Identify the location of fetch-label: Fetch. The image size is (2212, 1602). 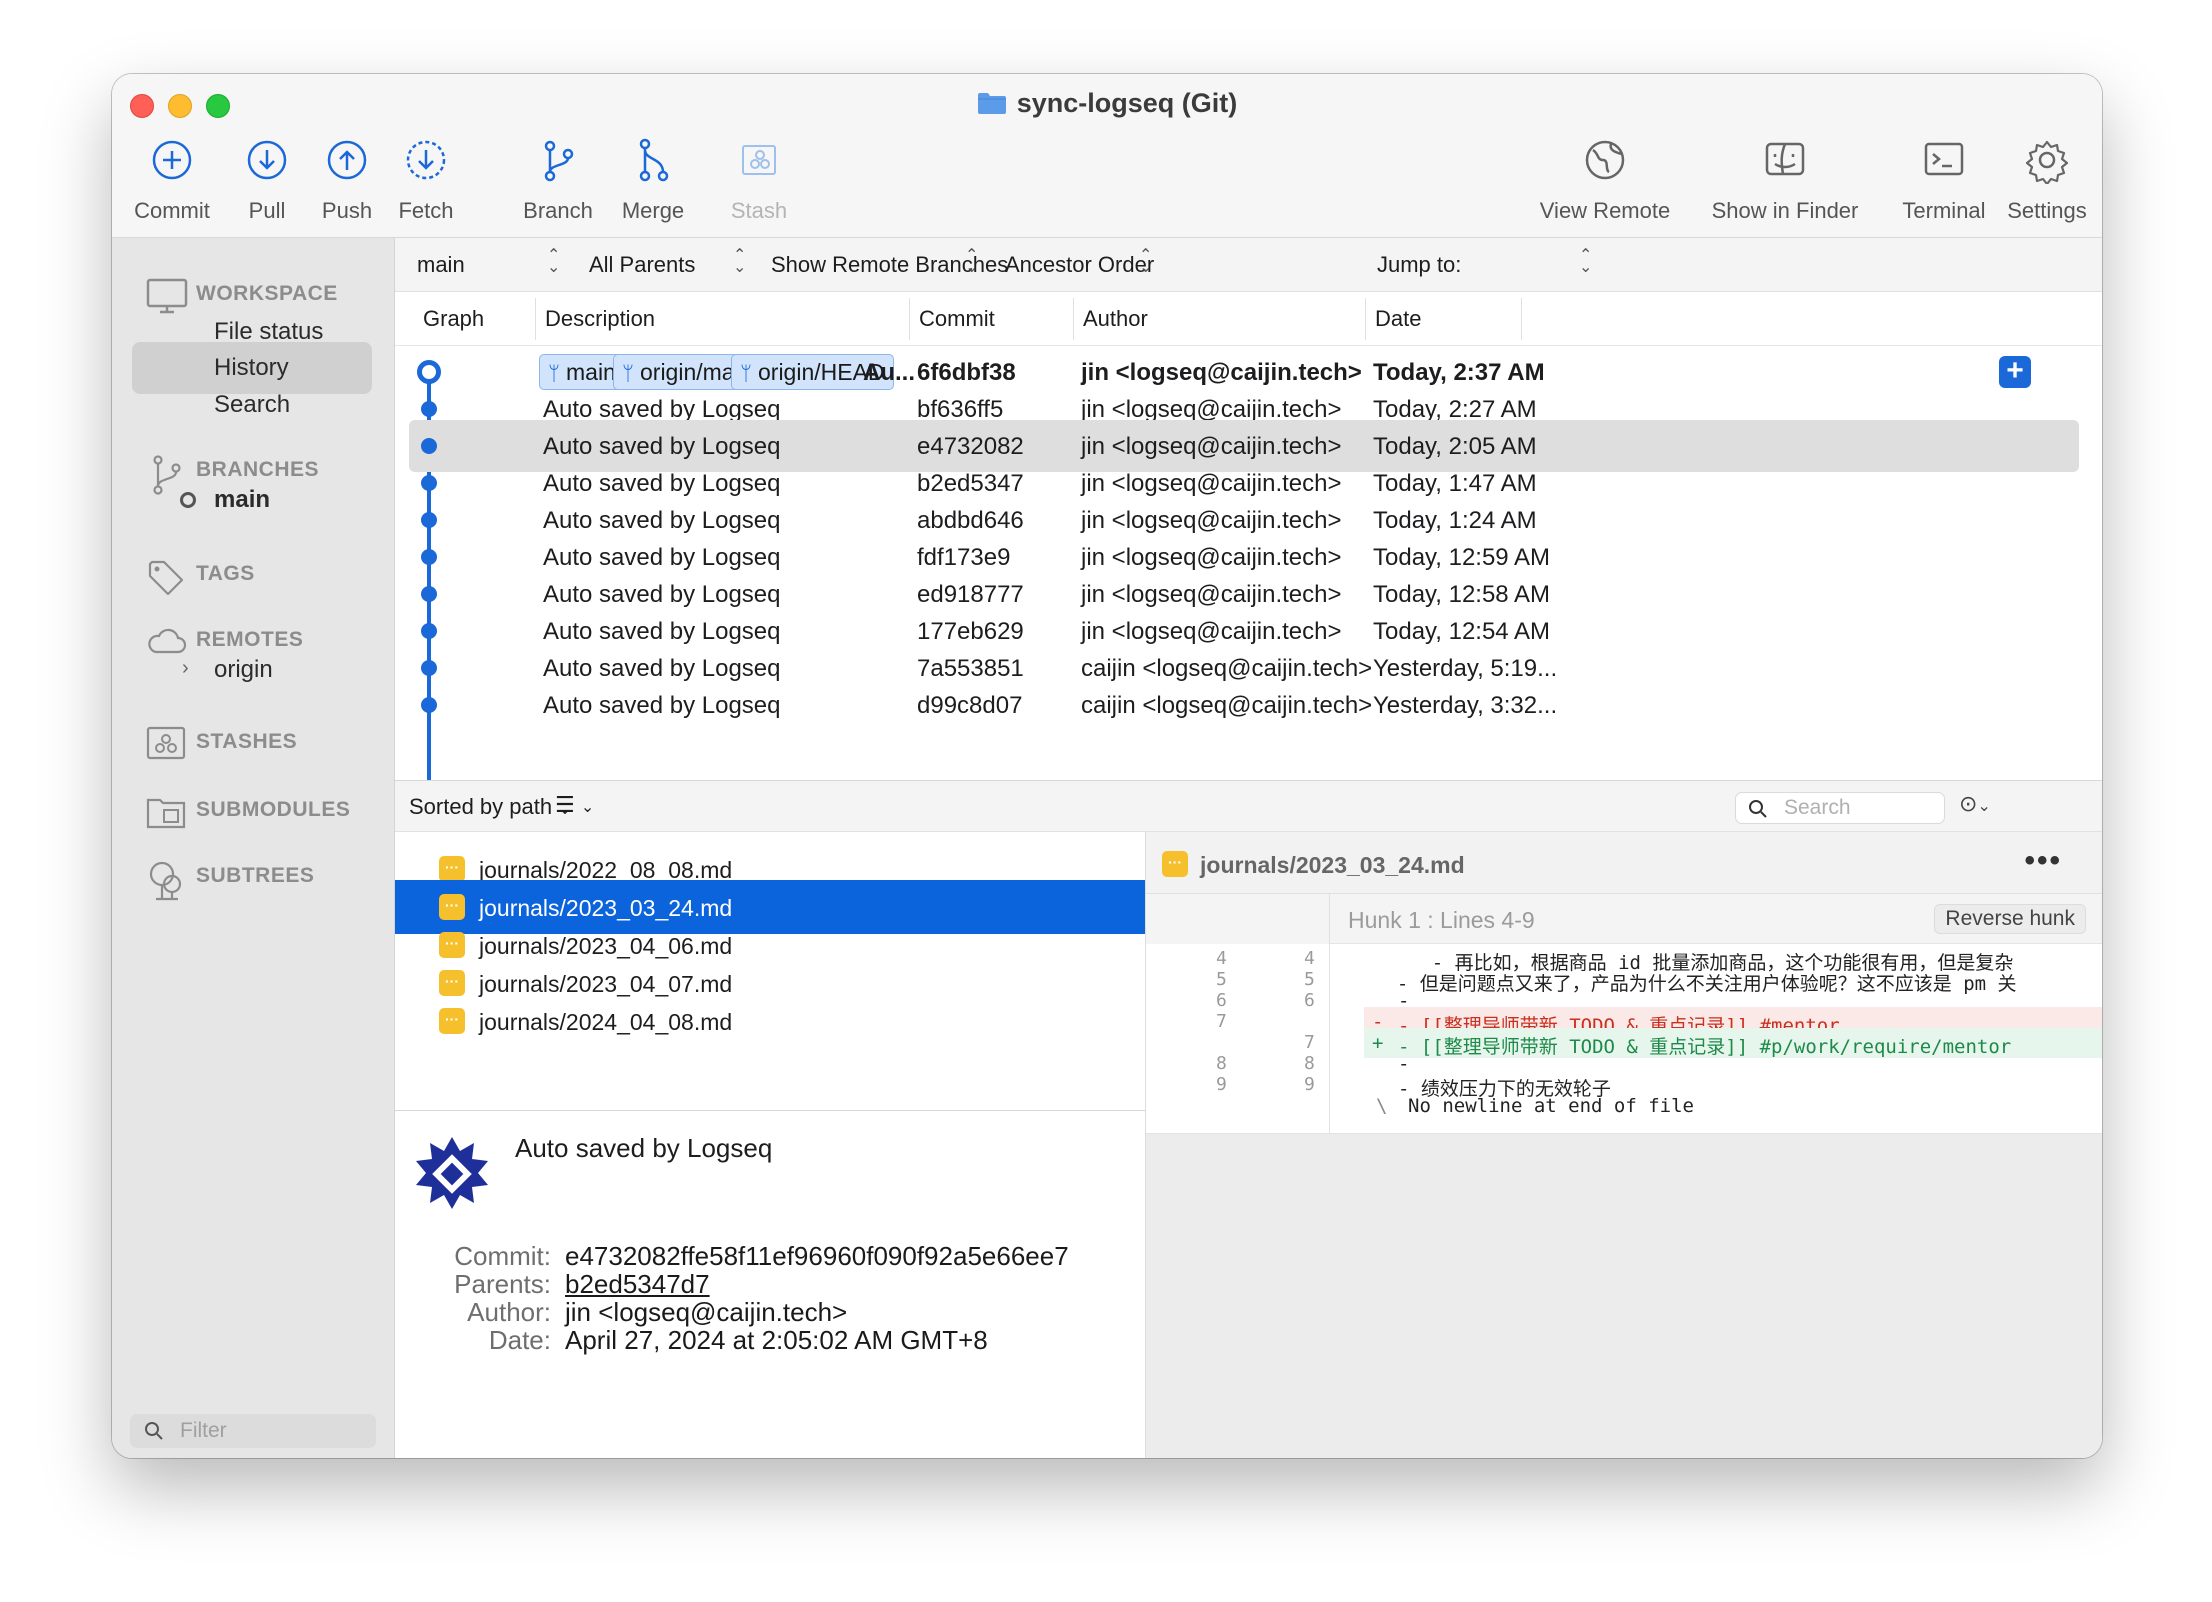
(426, 210).